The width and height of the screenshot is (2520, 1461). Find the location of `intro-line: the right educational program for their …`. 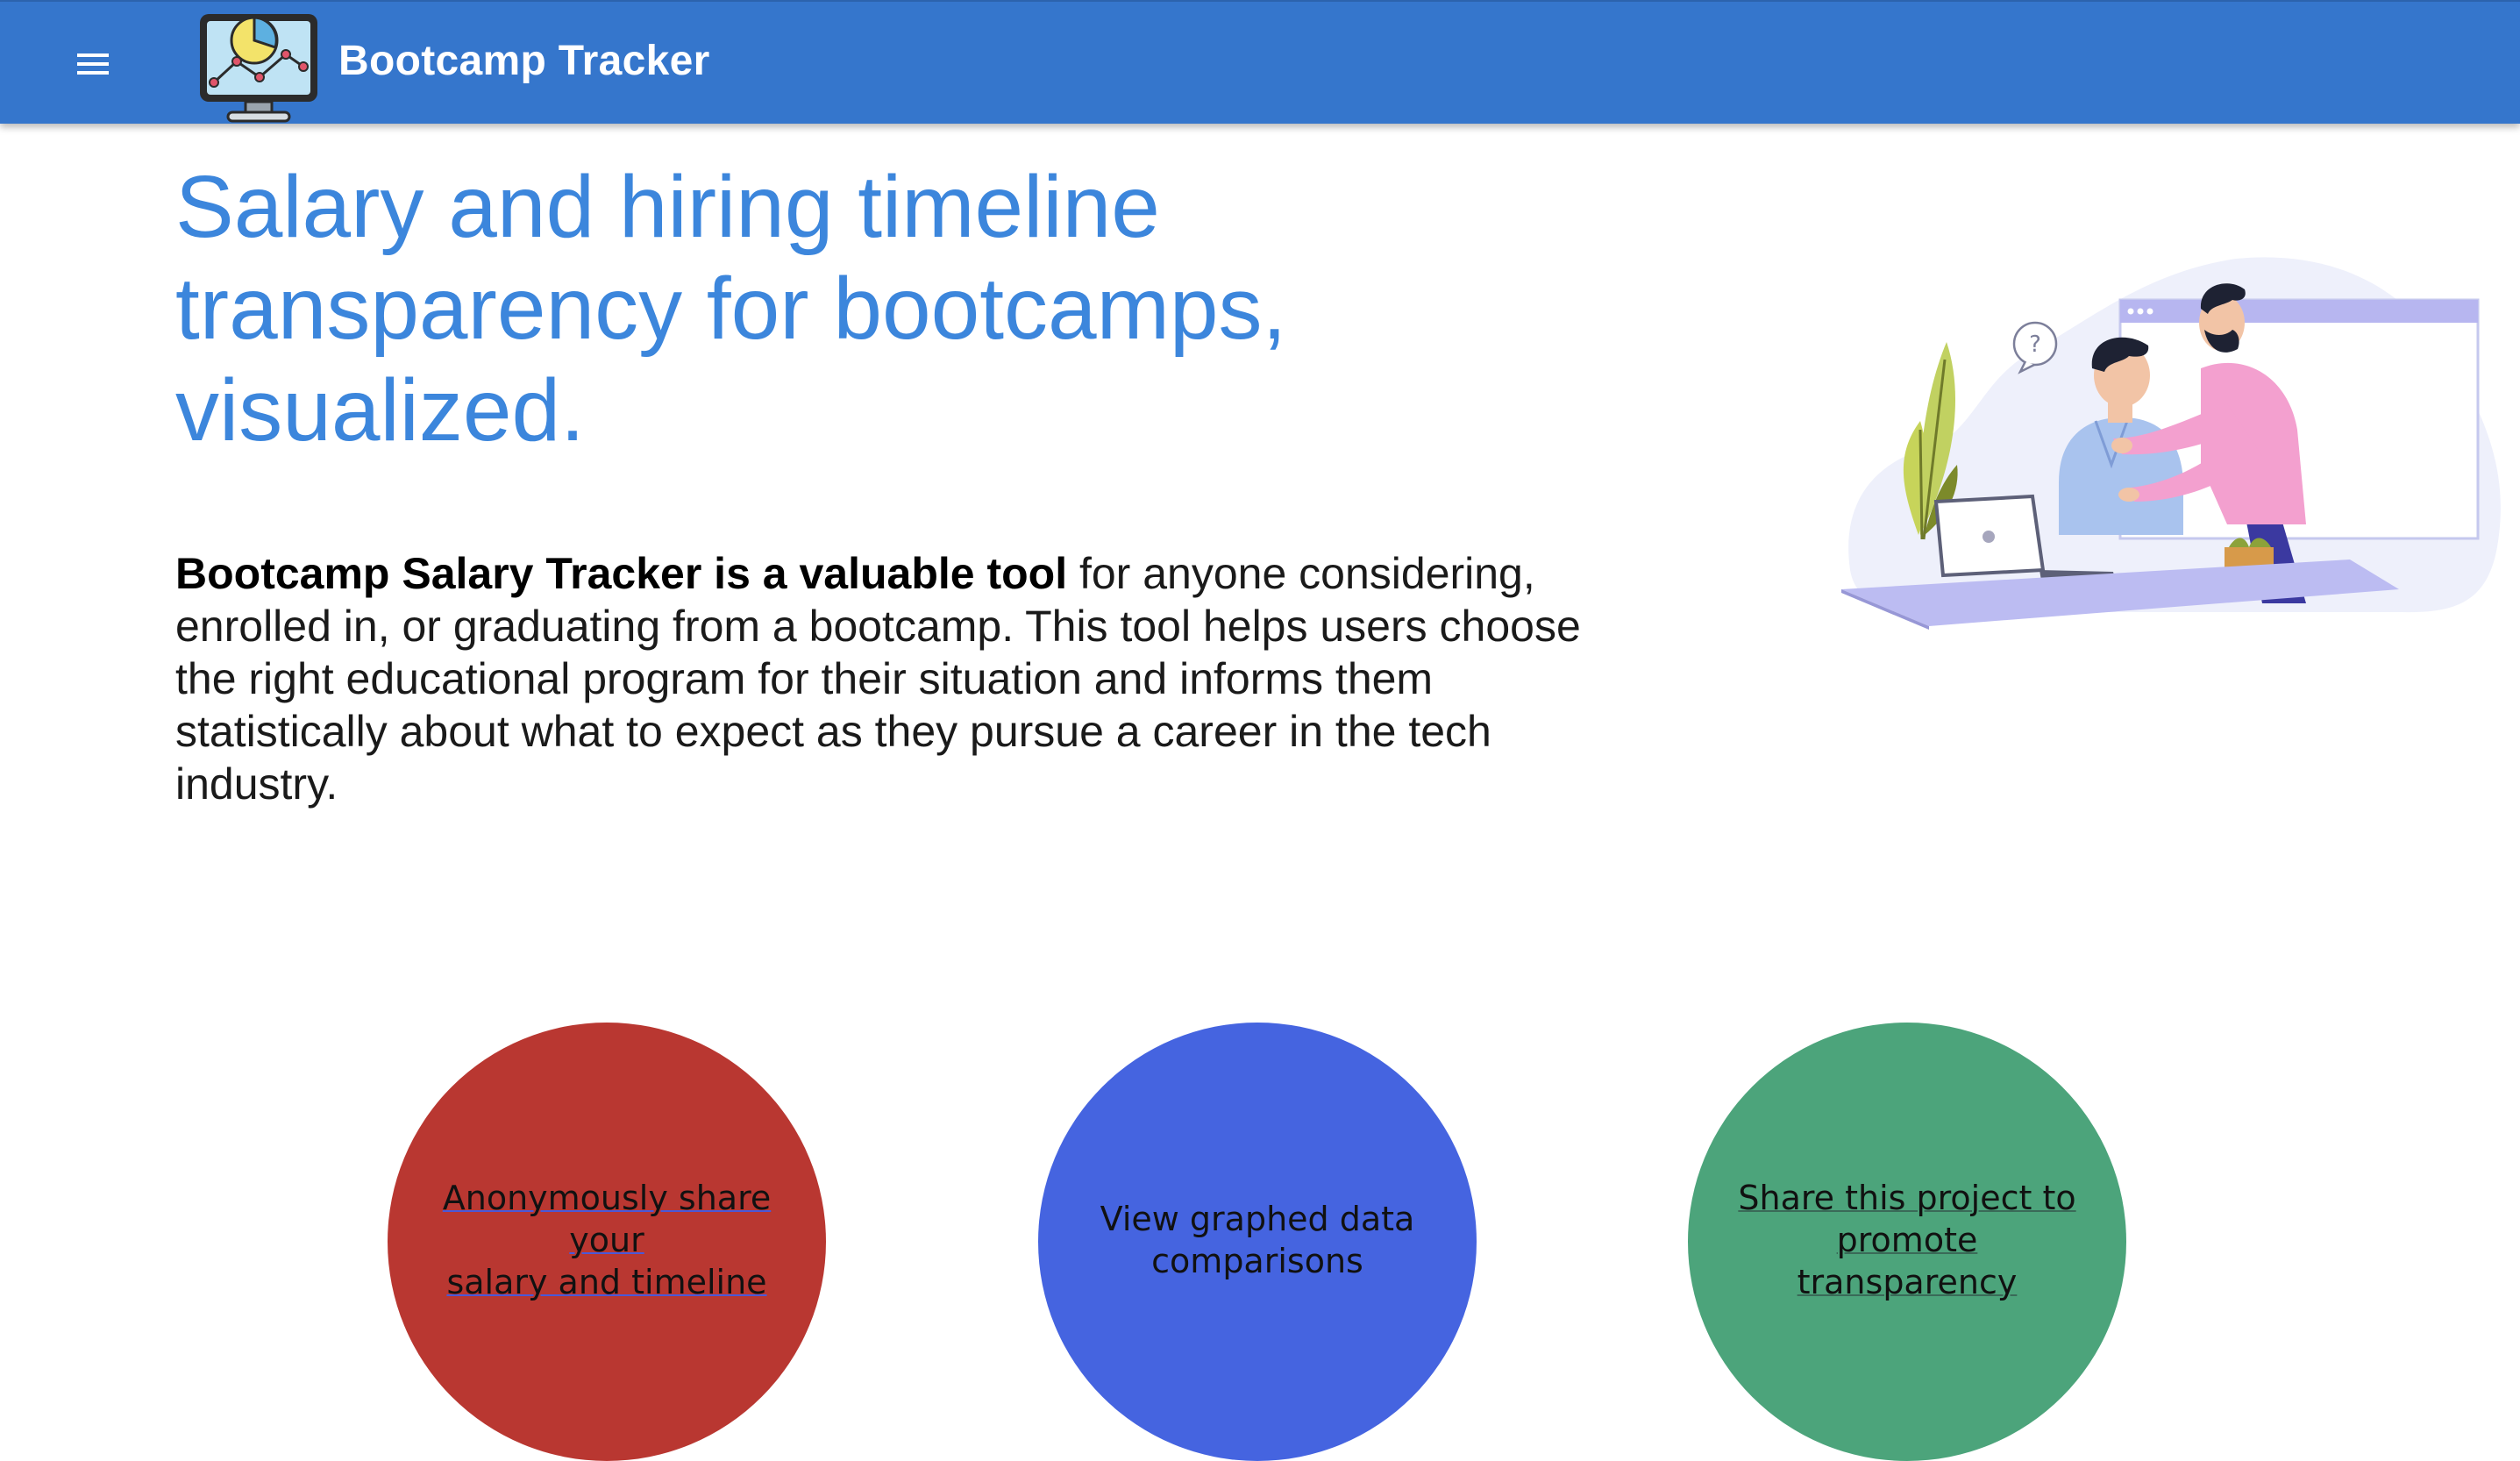

intro-line: the right educational program for their … is located at coordinates (804, 678).